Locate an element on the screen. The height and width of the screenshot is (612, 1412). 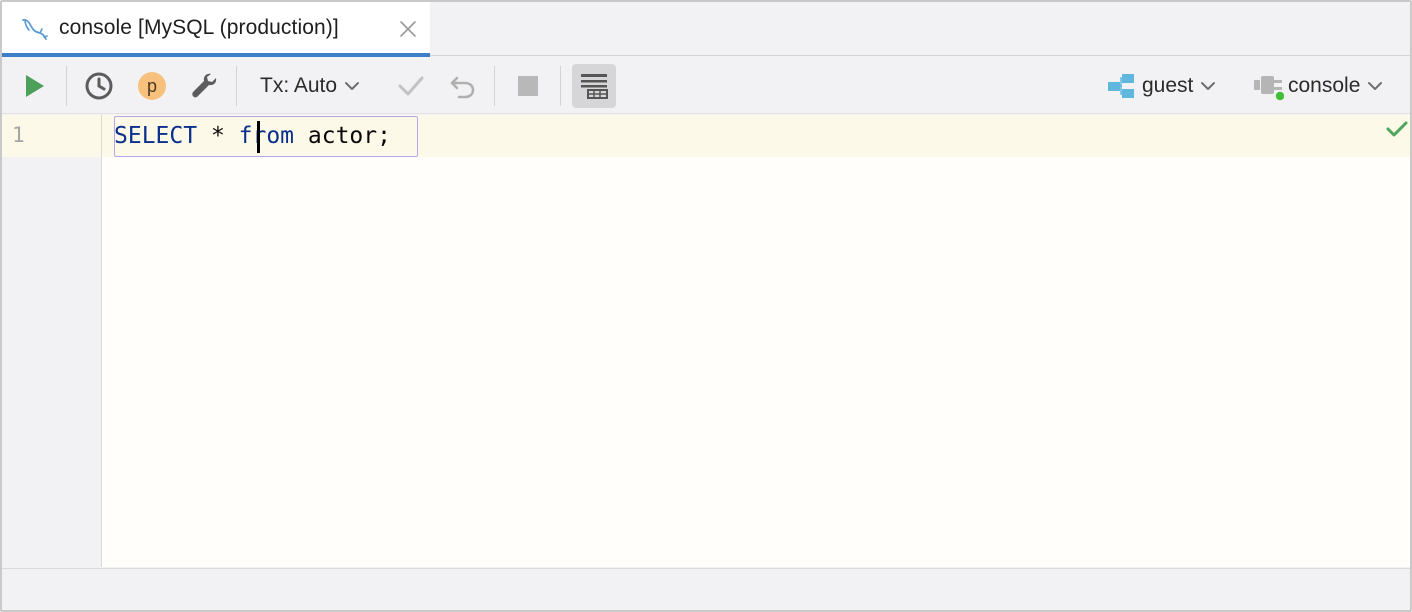
tx-mode-label: Tx: Auto is located at coordinates (299, 85).